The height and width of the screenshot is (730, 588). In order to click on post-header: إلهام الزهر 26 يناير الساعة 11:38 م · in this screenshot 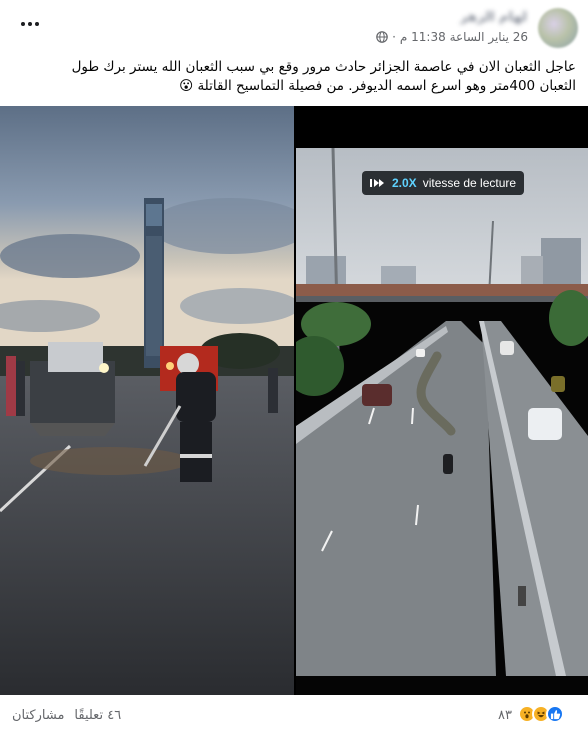, I will do `click(294, 27)`.